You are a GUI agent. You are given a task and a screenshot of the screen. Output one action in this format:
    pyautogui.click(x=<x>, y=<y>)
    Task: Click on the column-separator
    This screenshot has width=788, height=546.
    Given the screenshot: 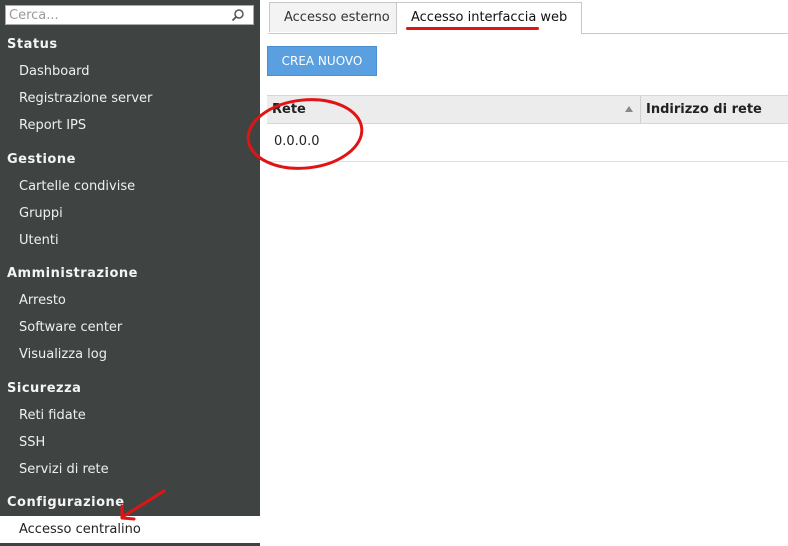 What is the action you would take?
    pyautogui.click(x=640, y=109)
    